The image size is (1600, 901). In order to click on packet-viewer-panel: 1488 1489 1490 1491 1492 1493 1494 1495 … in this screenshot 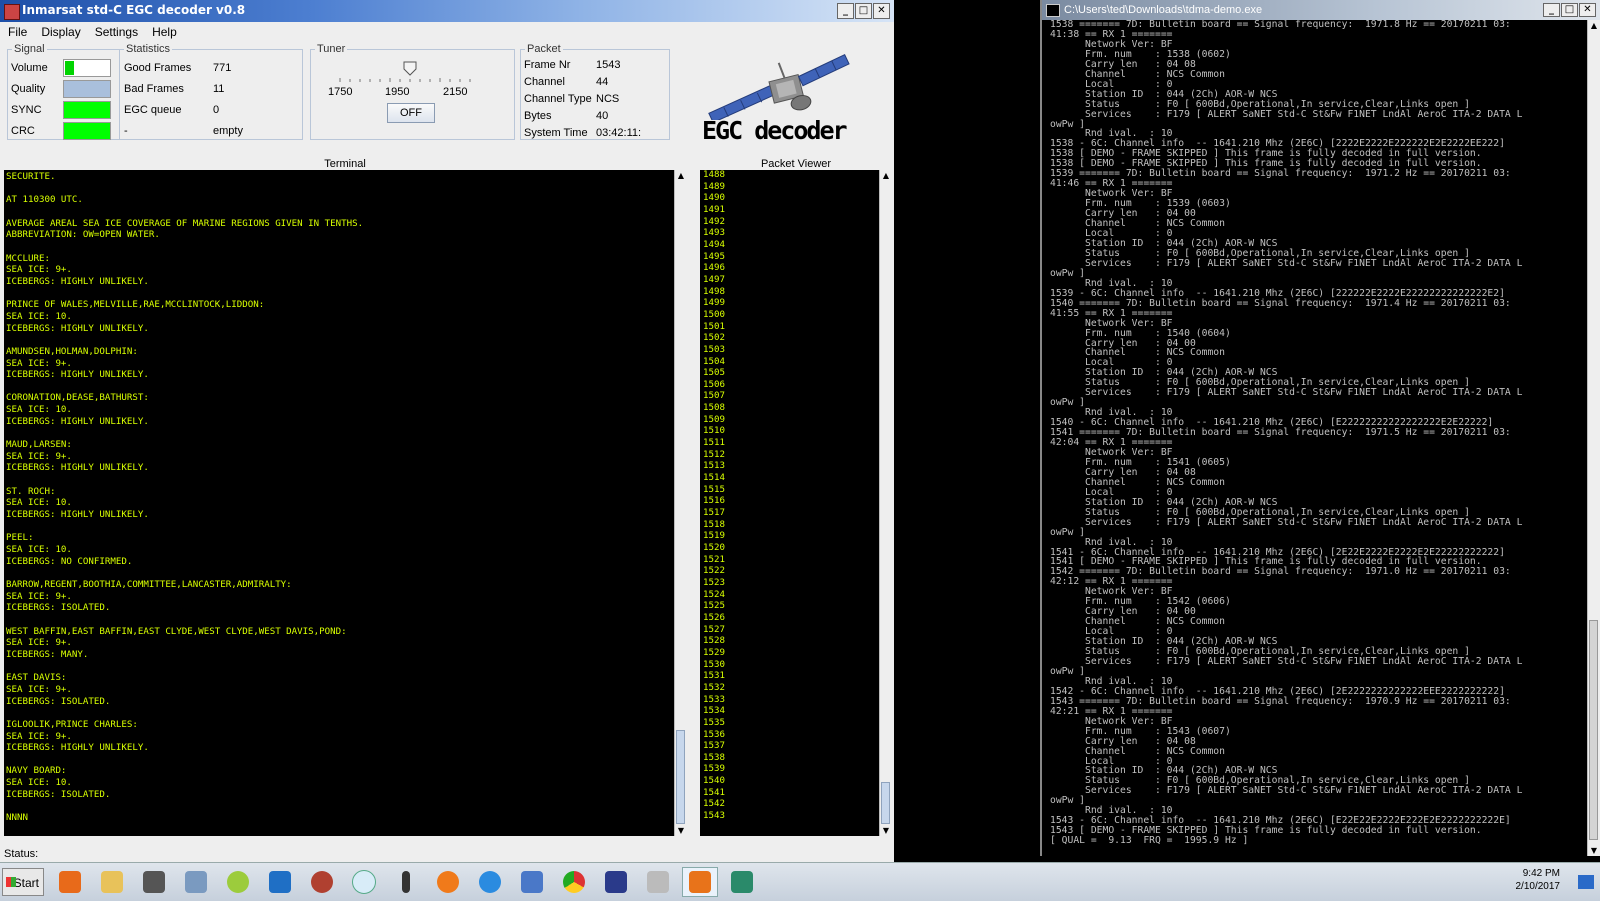, I will do `click(790, 503)`.